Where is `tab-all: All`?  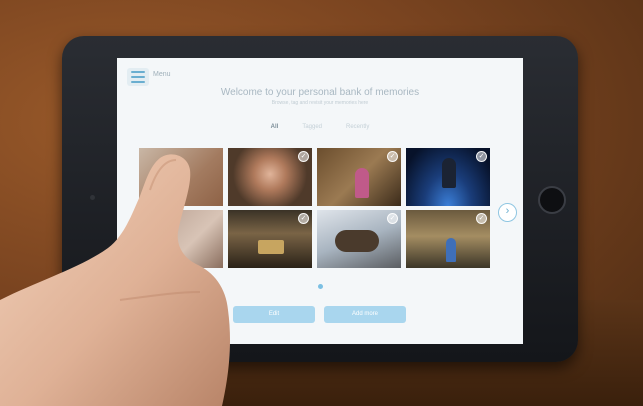 tab-all: All is located at coordinates (275, 127).